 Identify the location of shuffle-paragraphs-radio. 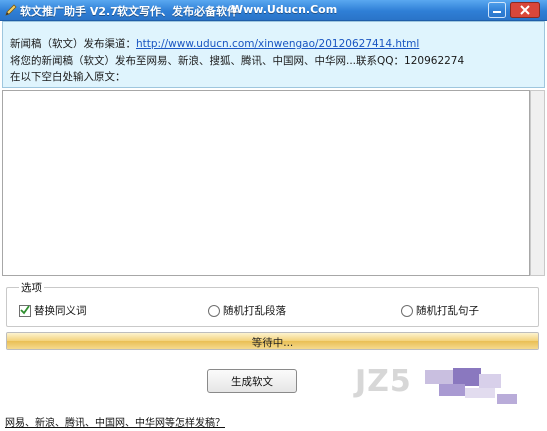
(214, 310).